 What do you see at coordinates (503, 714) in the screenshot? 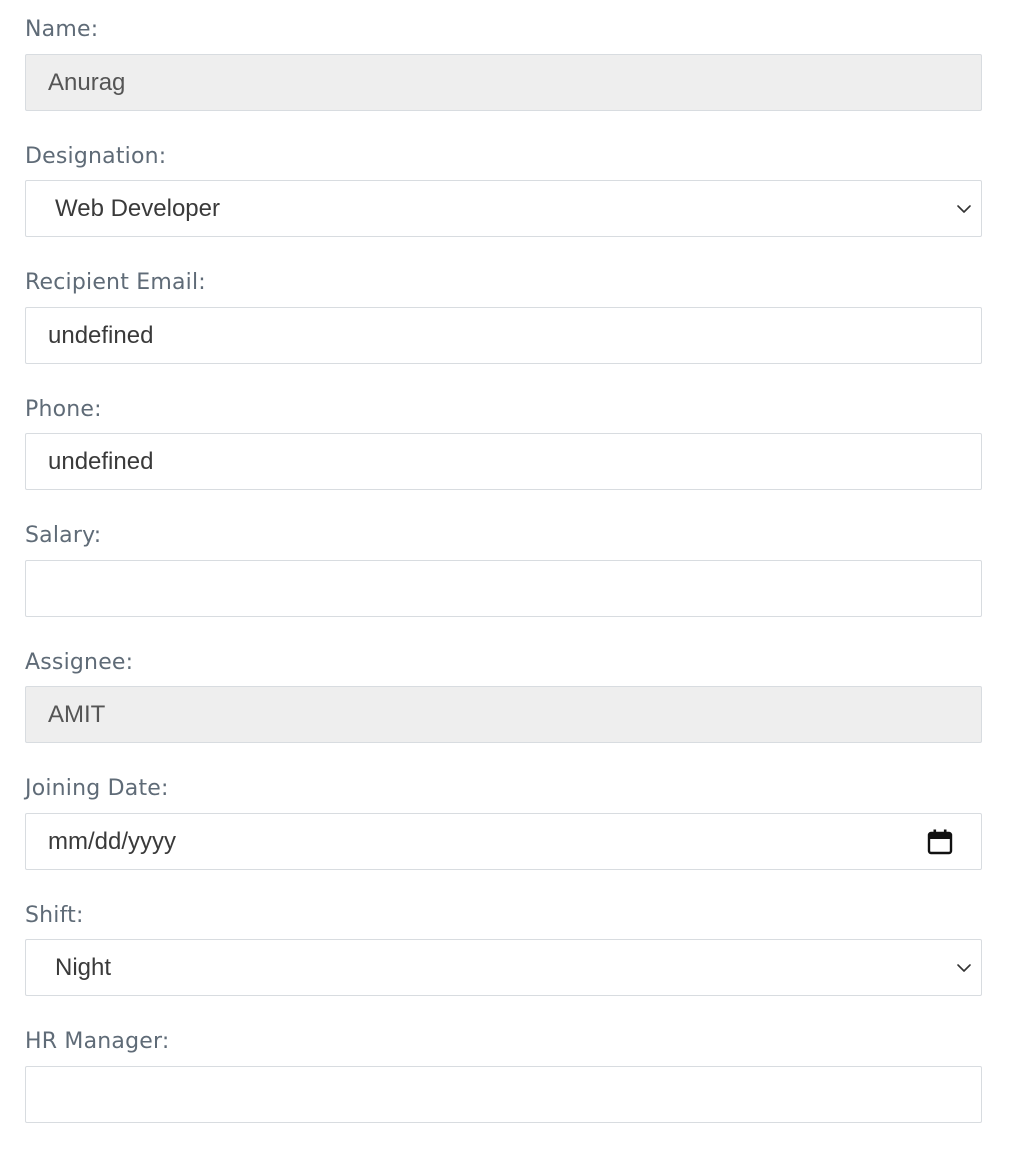
I see `assignee-field: AMIT` at bounding box center [503, 714].